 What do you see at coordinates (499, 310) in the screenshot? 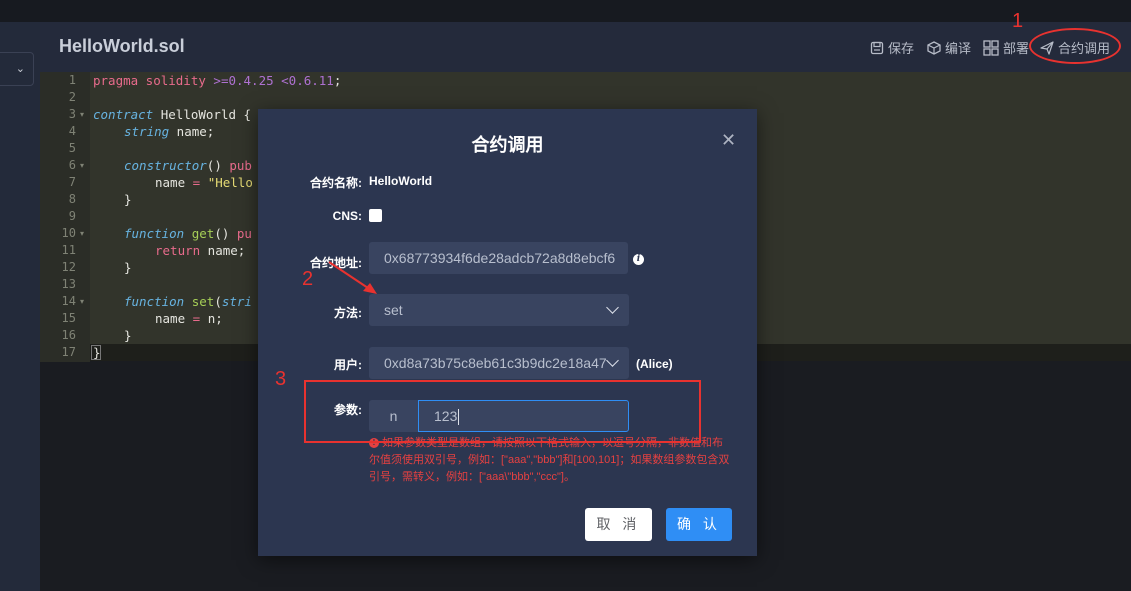
I see `method-select: set` at bounding box center [499, 310].